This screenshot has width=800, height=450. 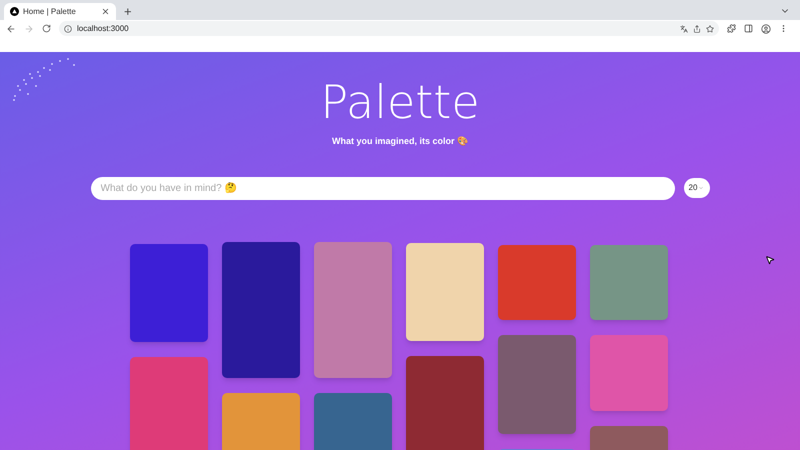 I want to click on forward-icon, so click(x=29, y=29).